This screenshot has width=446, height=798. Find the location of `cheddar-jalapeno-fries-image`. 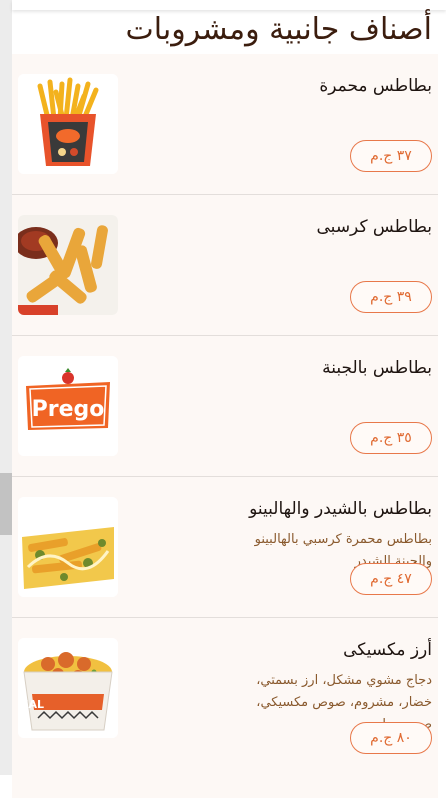

cheddar-jalapeno-fries-image is located at coordinates (68, 547).